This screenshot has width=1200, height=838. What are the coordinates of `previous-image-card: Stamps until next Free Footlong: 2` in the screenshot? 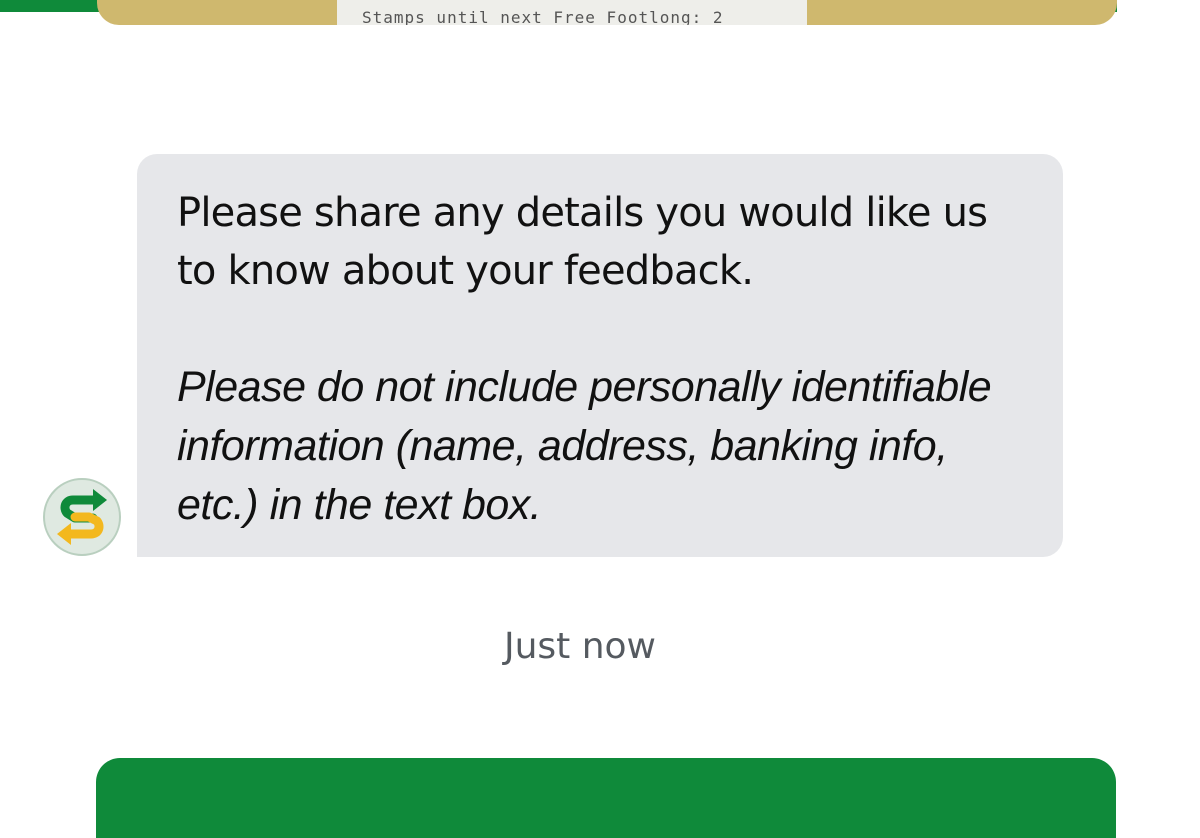 It's located at (607, 12).